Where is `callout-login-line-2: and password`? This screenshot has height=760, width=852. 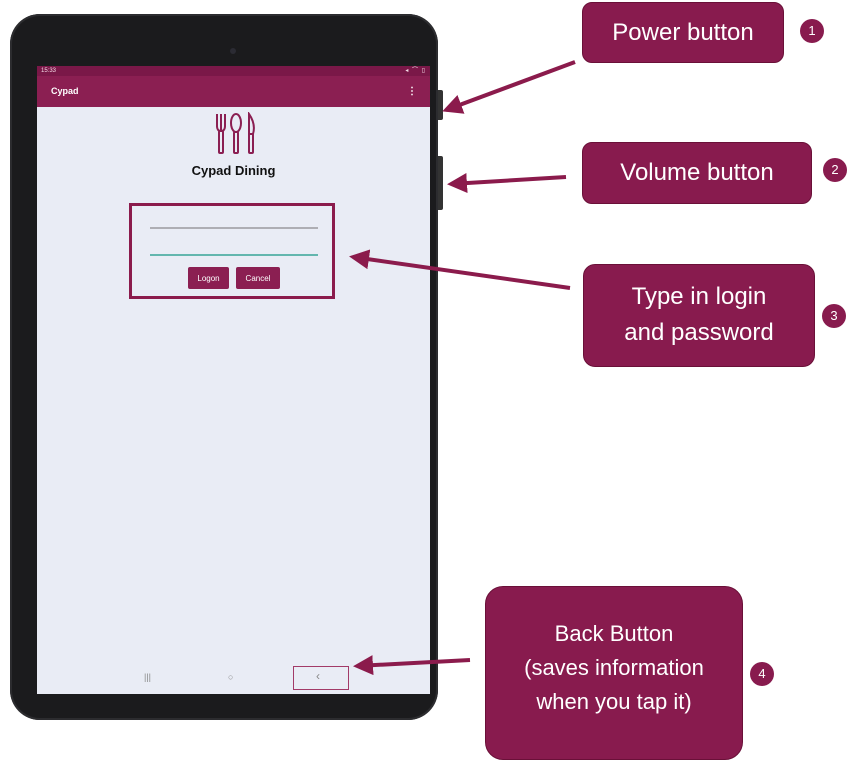 callout-login-line-2: and password is located at coordinates (699, 332).